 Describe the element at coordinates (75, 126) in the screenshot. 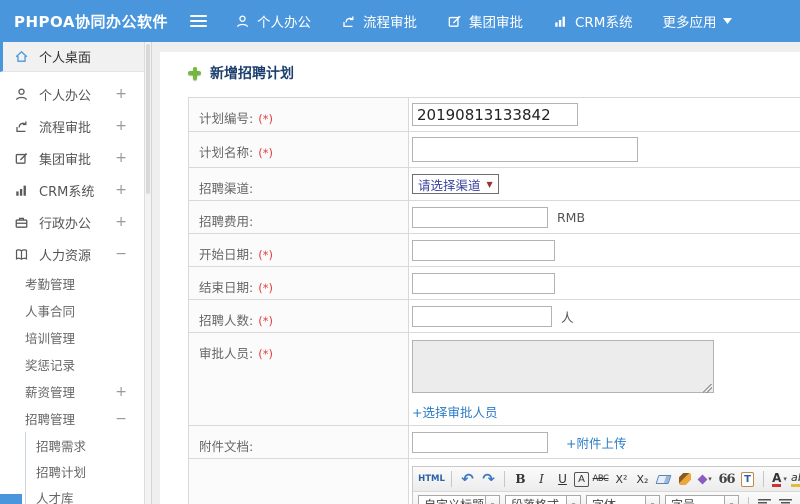

I see `sidebar-item-workflow-approval: 流程审批 +` at that location.